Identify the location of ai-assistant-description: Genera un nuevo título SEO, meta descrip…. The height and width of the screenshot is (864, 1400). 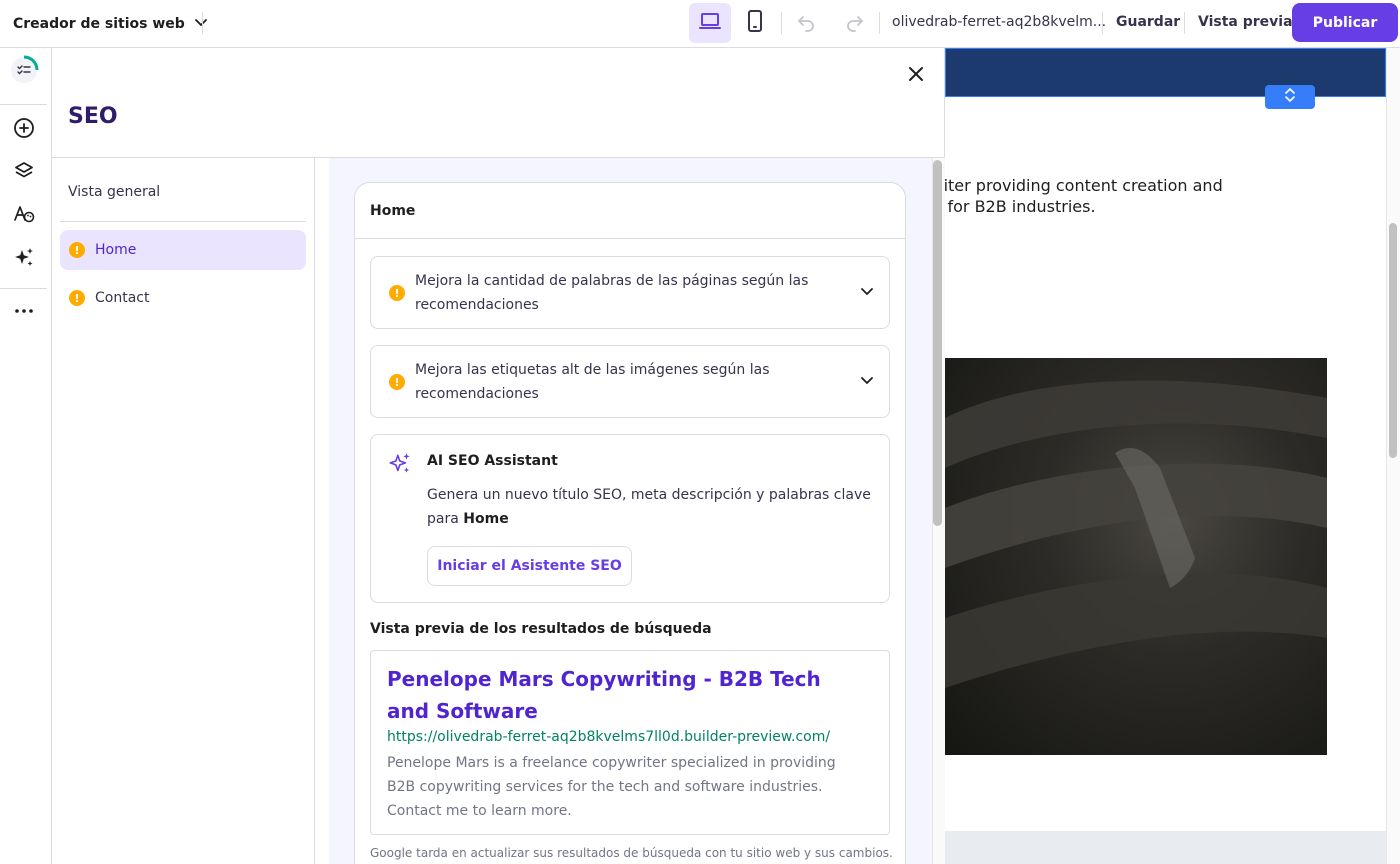
(652, 507).